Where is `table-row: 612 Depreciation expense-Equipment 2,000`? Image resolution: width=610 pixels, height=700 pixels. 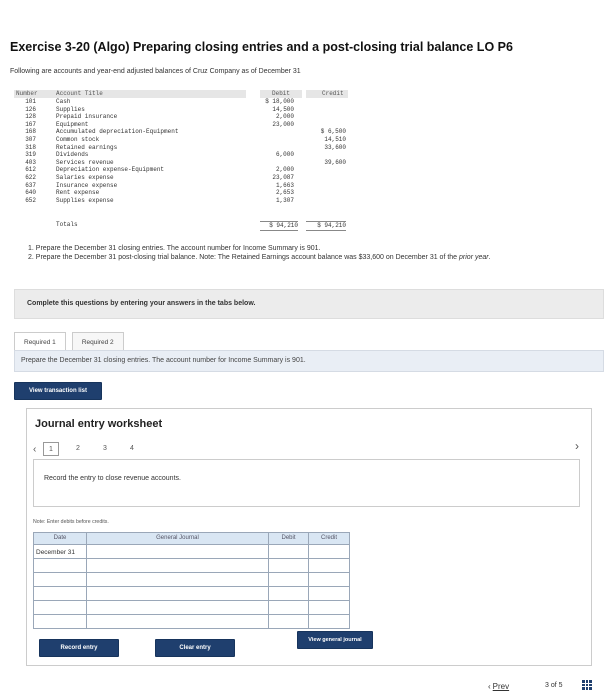 table-row: 612 Depreciation expense-Equipment 2,000 is located at coordinates (182, 170).